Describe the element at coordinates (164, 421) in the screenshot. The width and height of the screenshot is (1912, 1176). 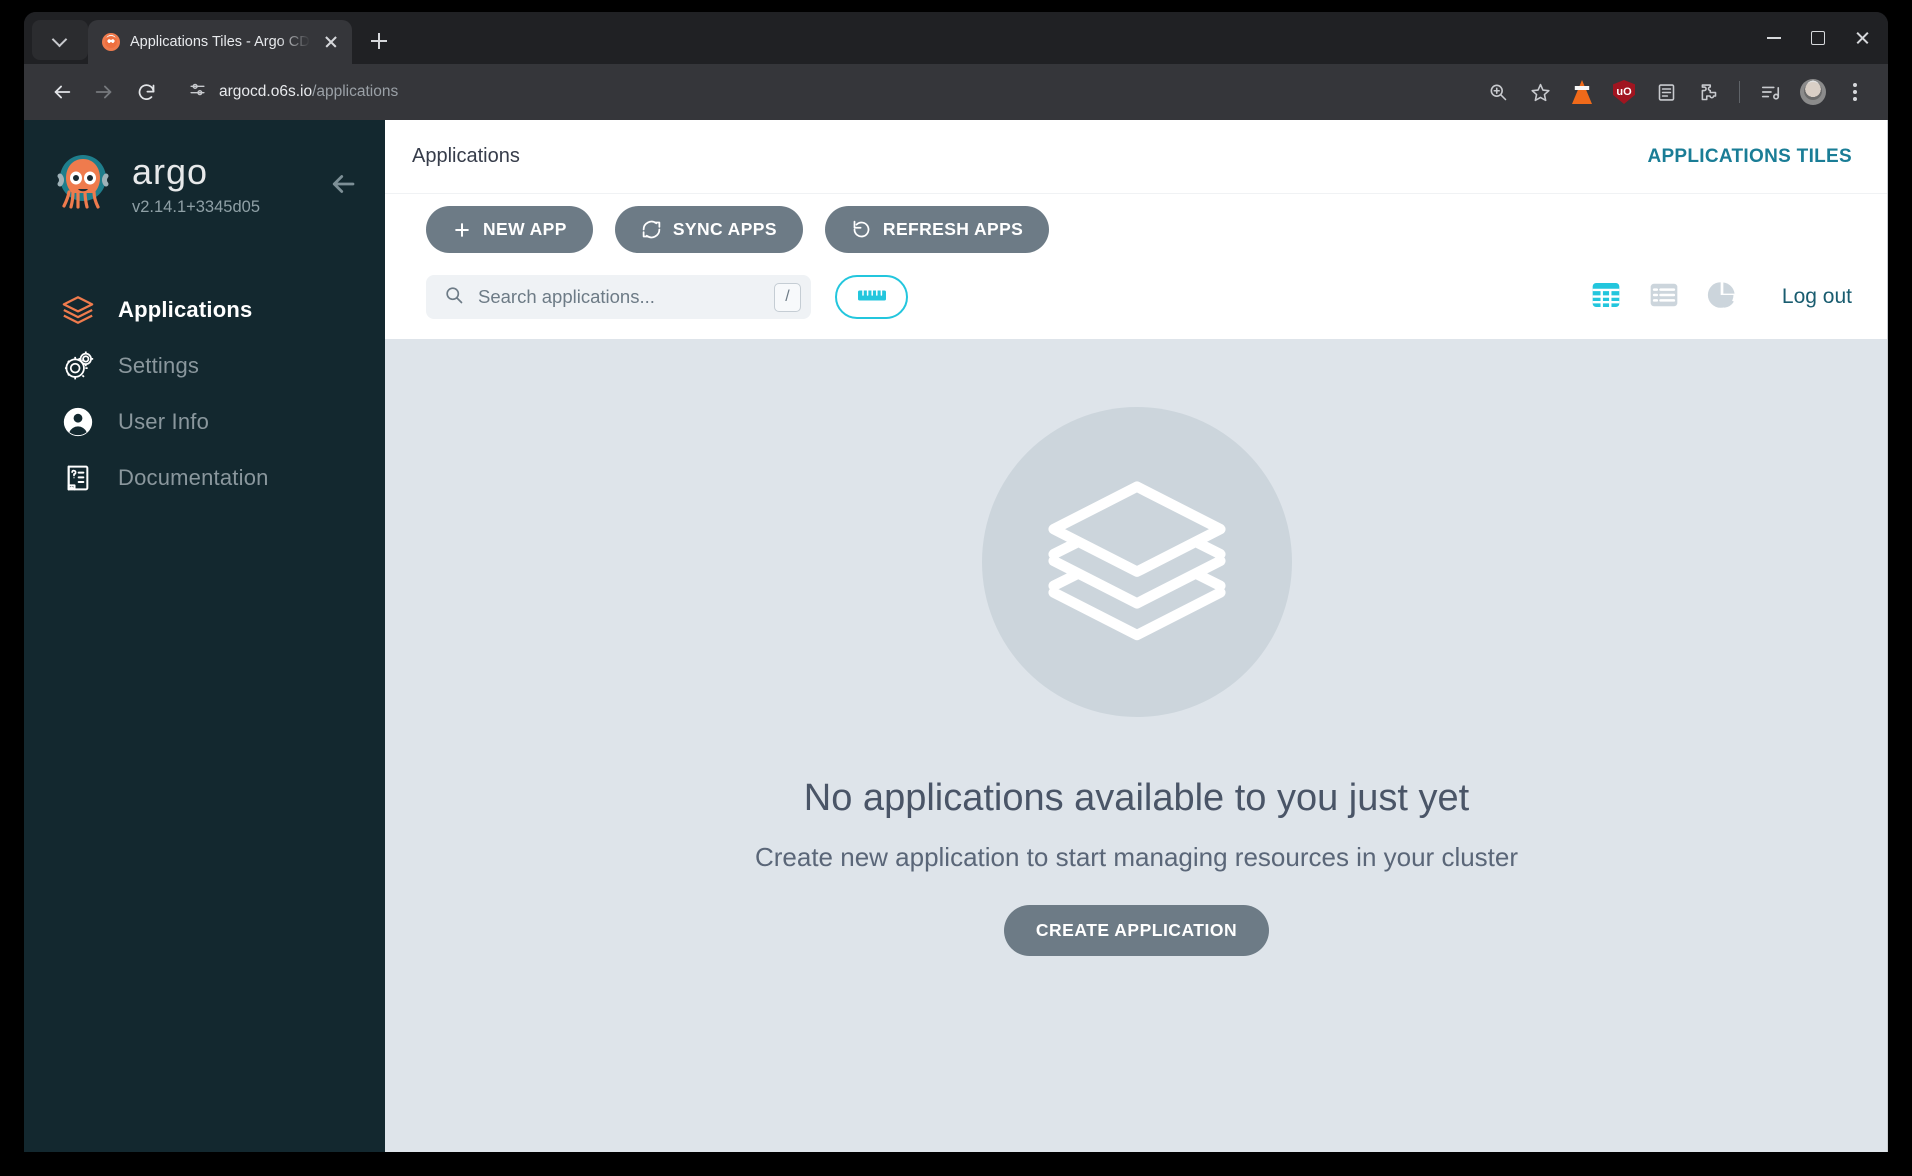
I see `sidebar-item-label: User Info` at that location.